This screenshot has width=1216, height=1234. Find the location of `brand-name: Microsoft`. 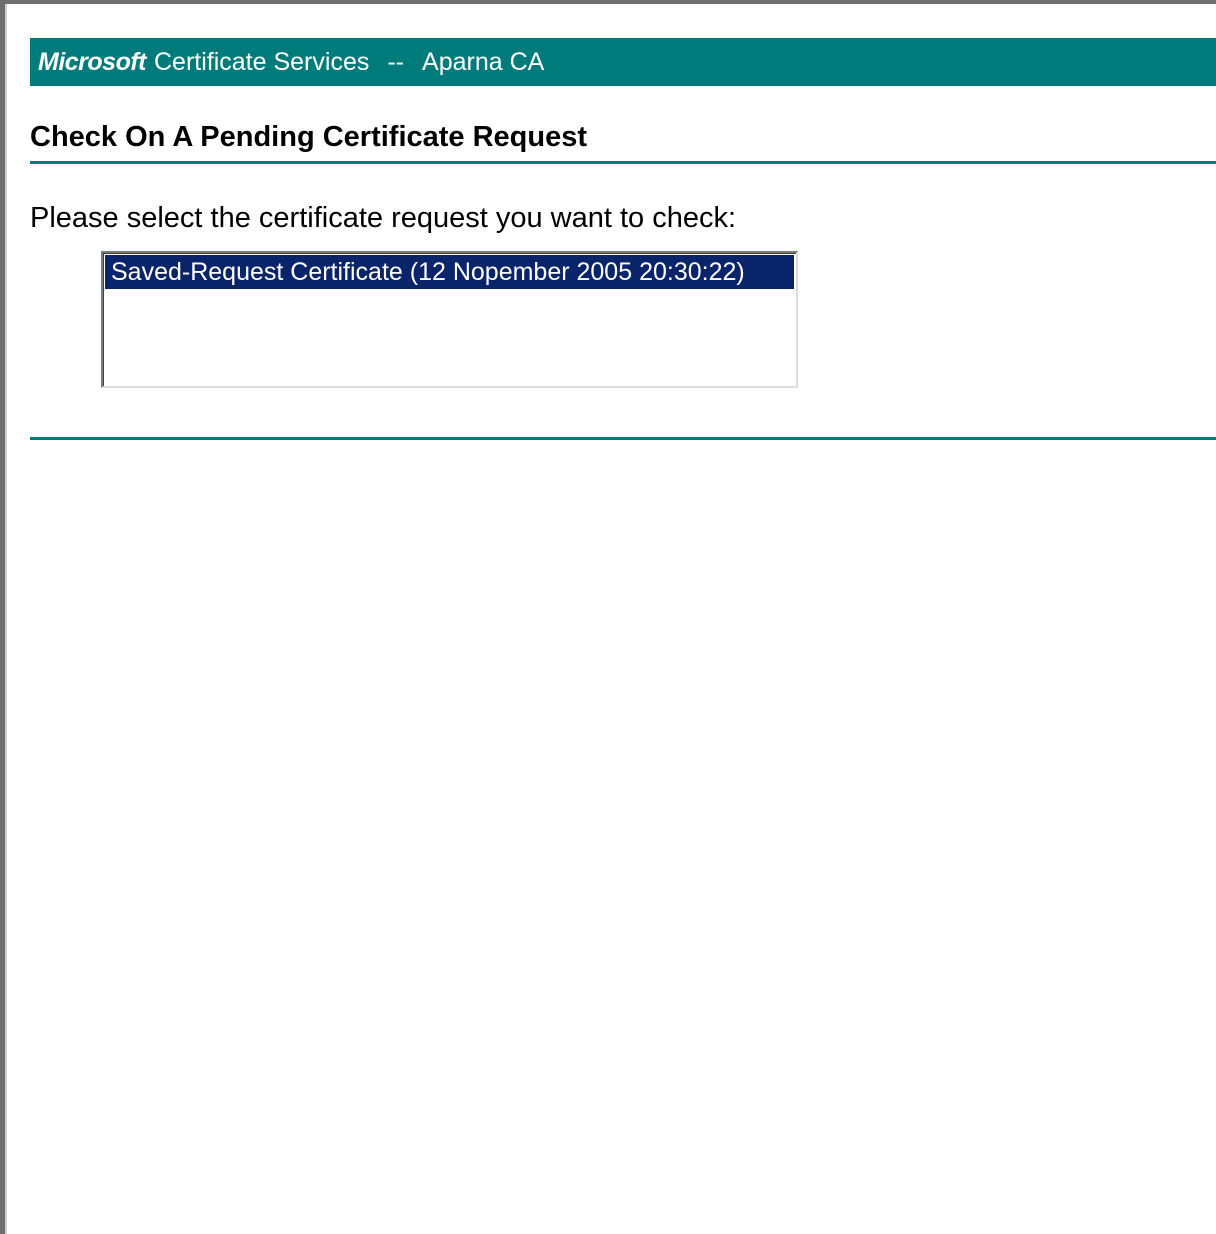

brand-name: Microsoft is located at coordinates (92, 61).